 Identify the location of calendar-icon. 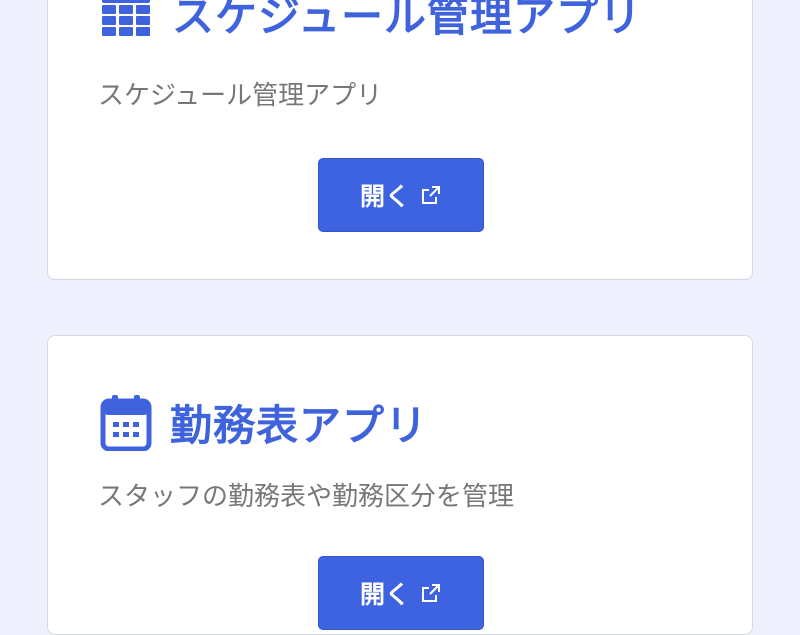
(126, 422).